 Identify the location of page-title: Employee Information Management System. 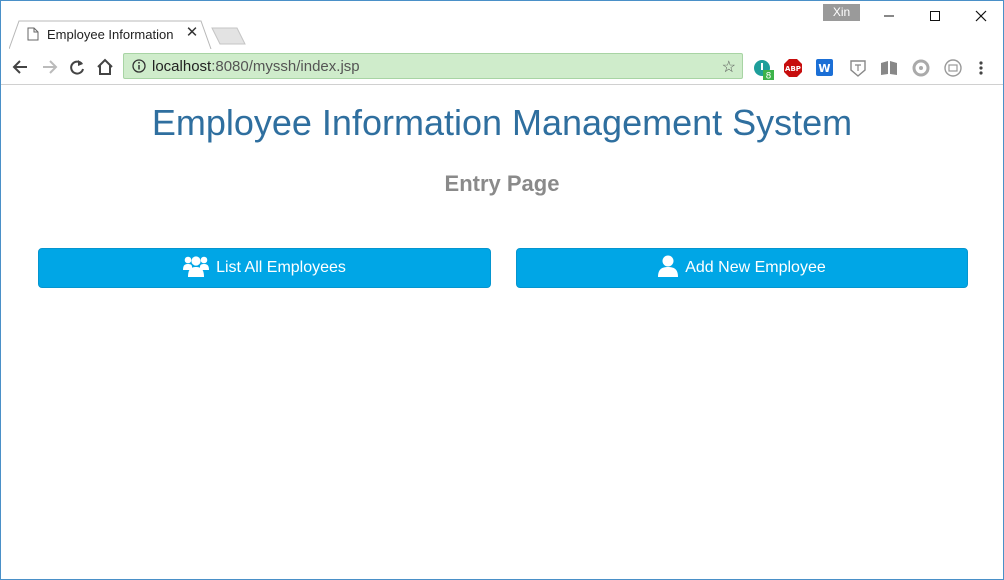
(502, 122).